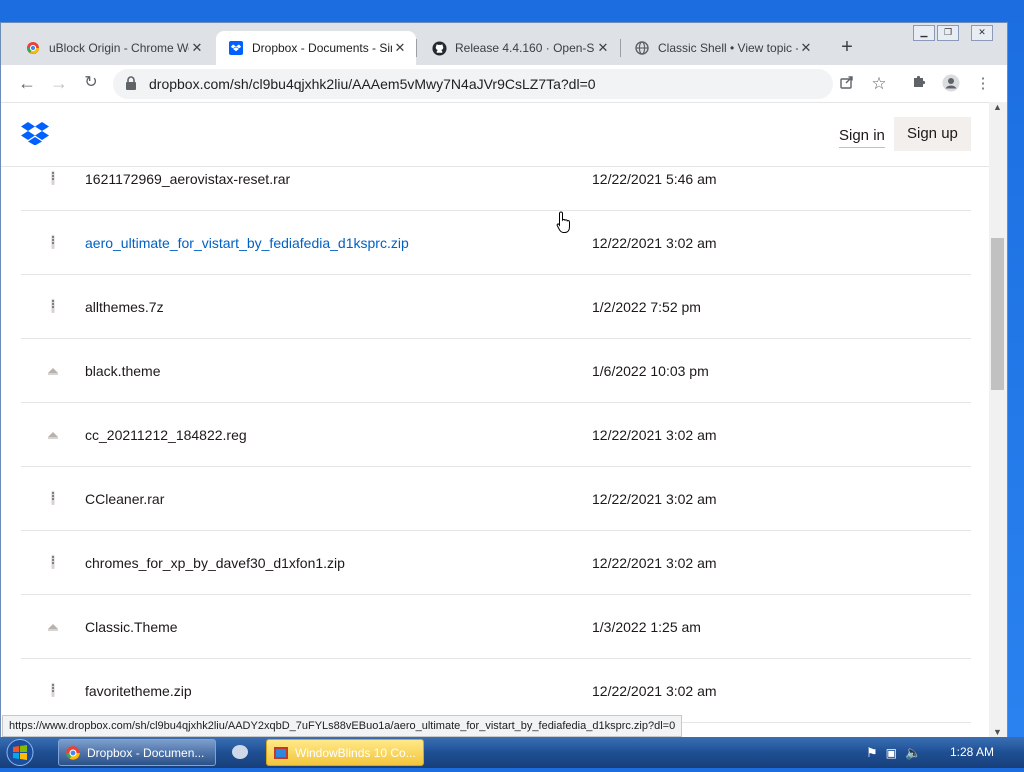 The width and height of the screenshot is (1024, 772). What do you see at coordinates (919, 84) in the screenshot?
I see `extensions-puzzle-icon` at bounding box center [919, 84].